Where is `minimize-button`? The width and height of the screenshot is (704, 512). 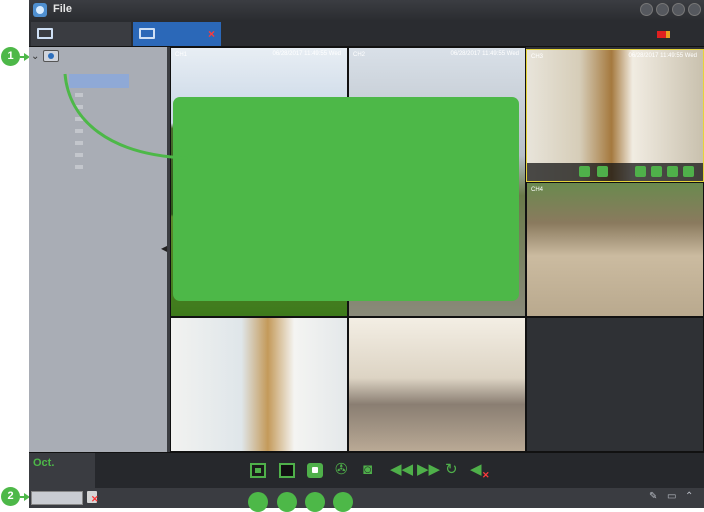 minimize-button is located at coordinates (662, 9).